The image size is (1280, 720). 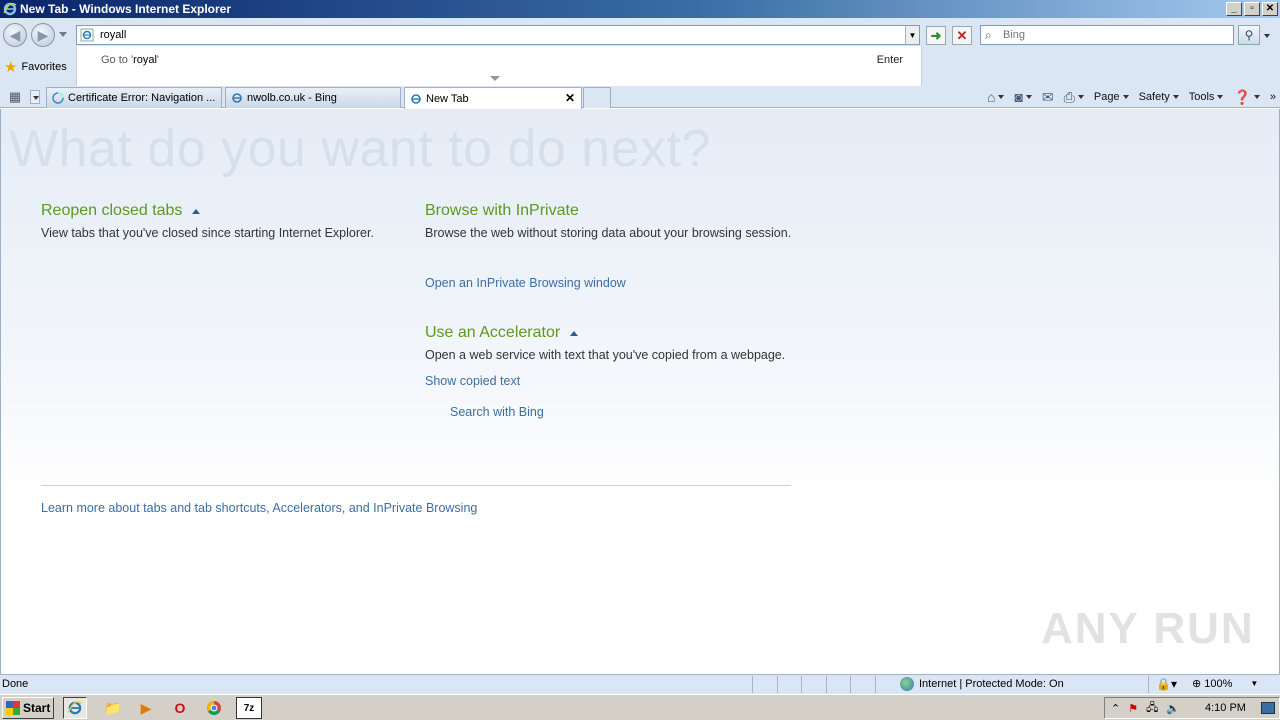 I want to click on recent-pages-dropdown, so click(x=63, y=34).